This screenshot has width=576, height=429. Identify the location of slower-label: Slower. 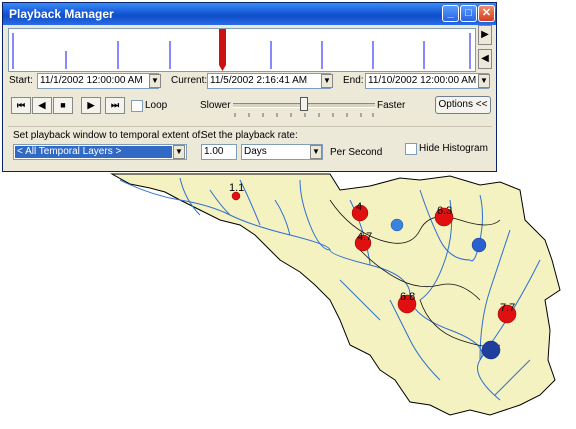
(215, 105).